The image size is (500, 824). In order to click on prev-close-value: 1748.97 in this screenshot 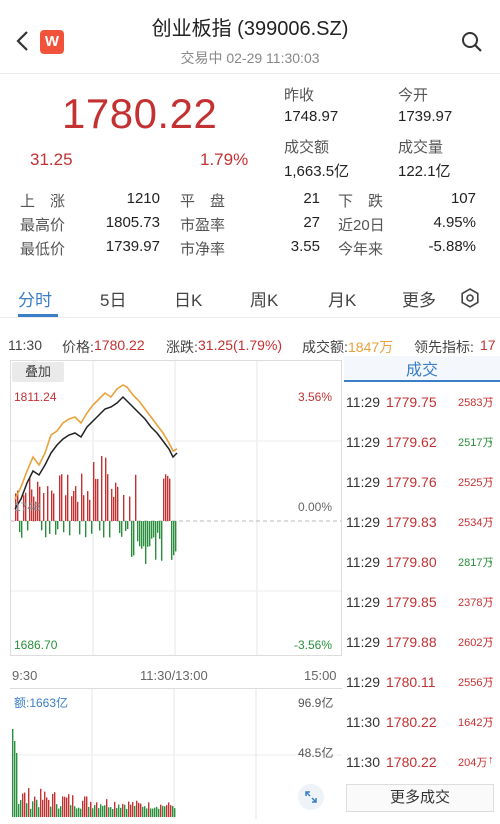, I will do `click(311, 116)`.